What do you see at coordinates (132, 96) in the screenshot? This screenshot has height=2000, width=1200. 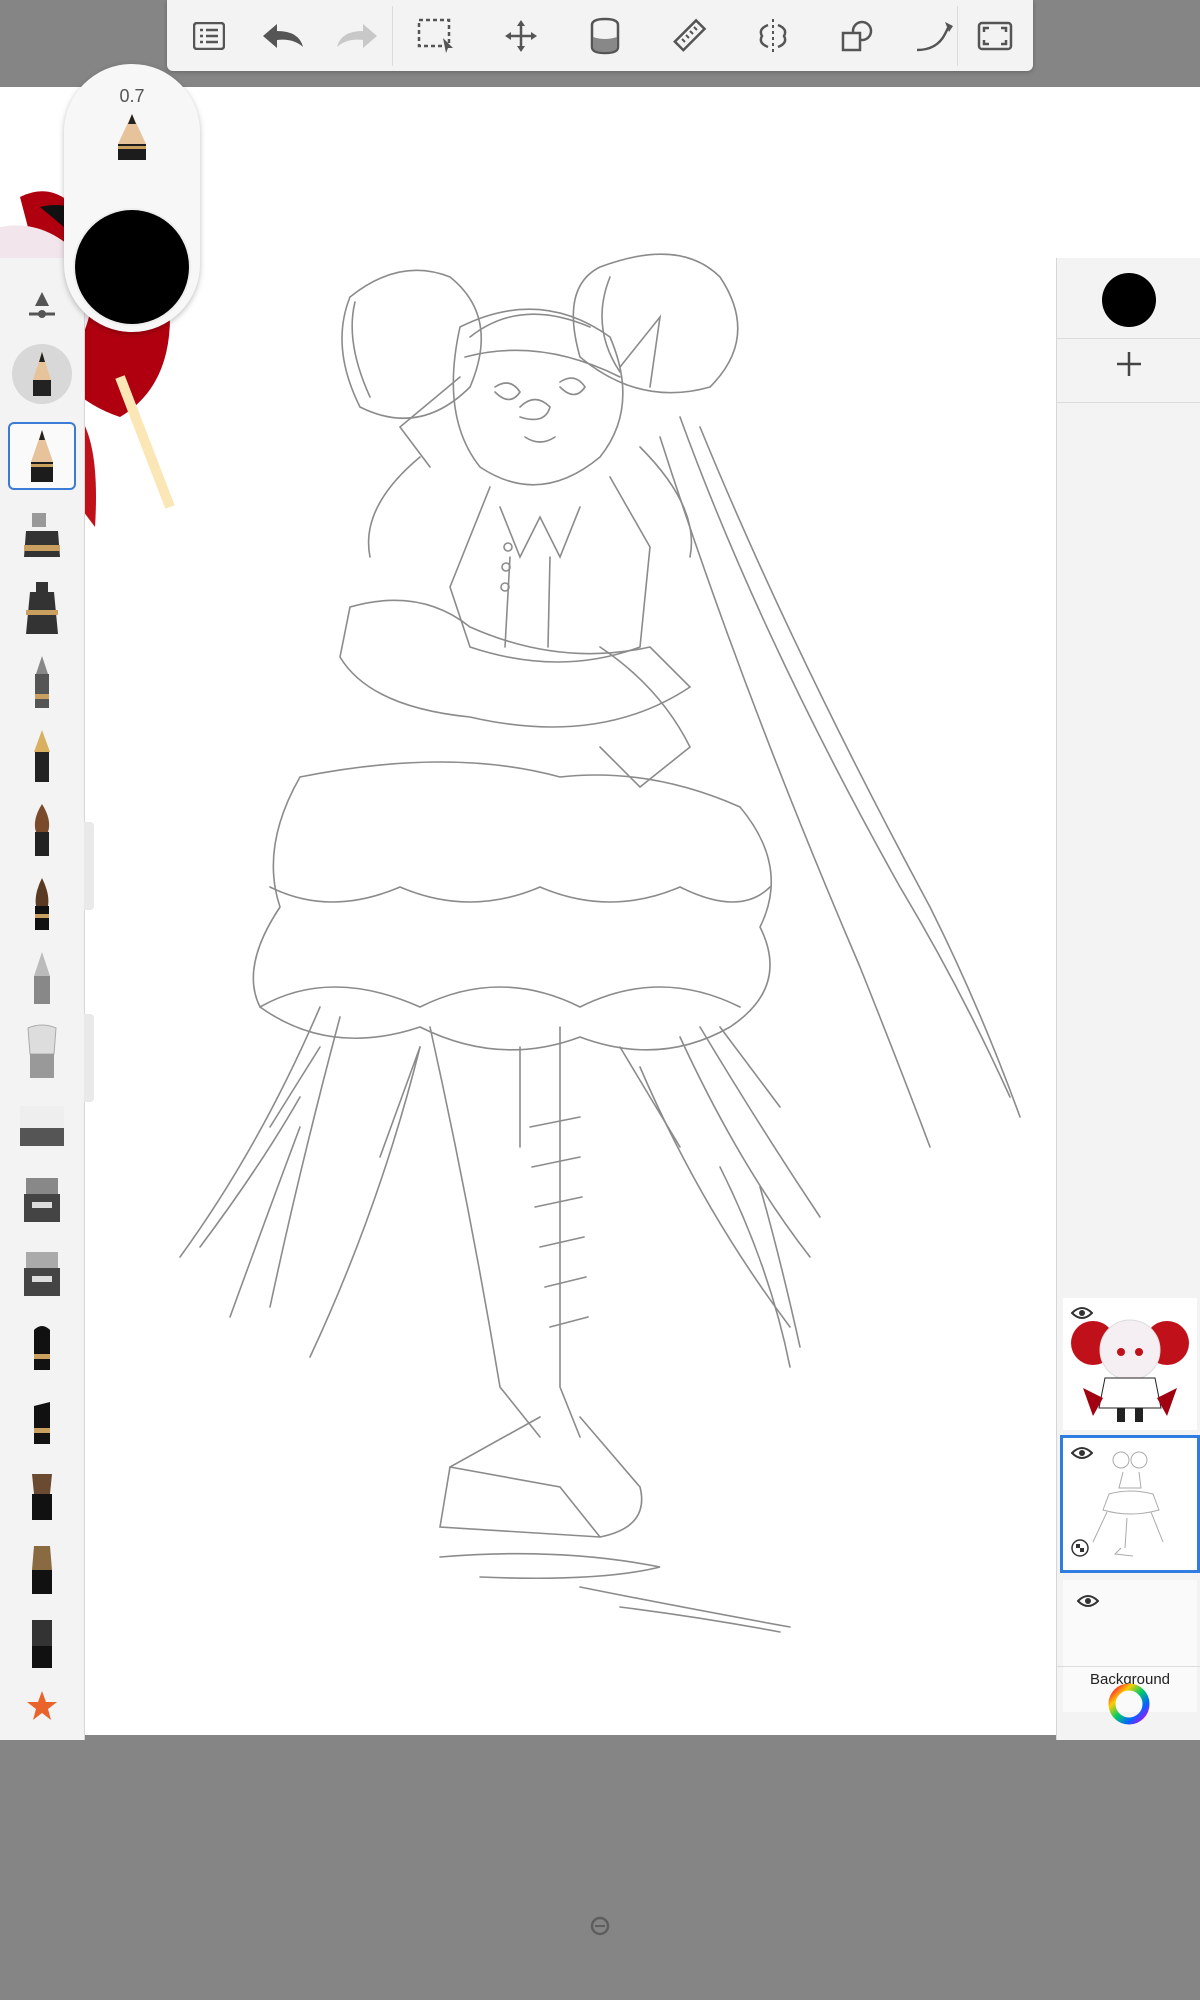 I see `brush-size-value: 0.7` at bounding box center [132, 96].